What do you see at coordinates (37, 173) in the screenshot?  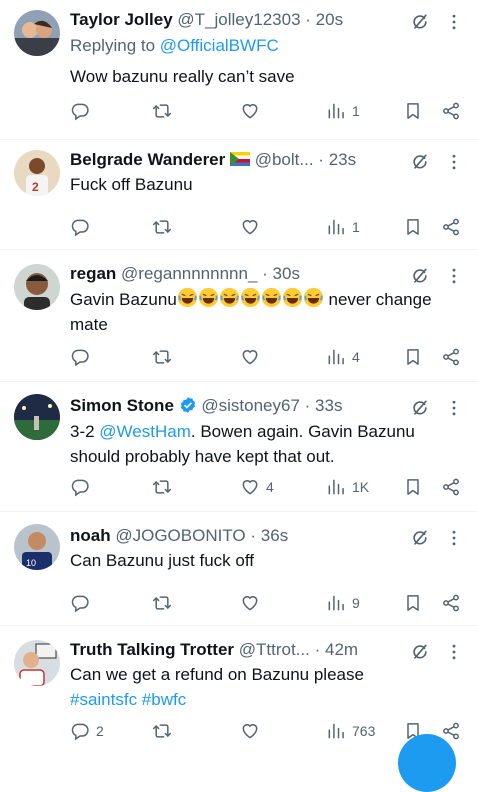 I see `avatar: 2` at bounding box center [37, 173].